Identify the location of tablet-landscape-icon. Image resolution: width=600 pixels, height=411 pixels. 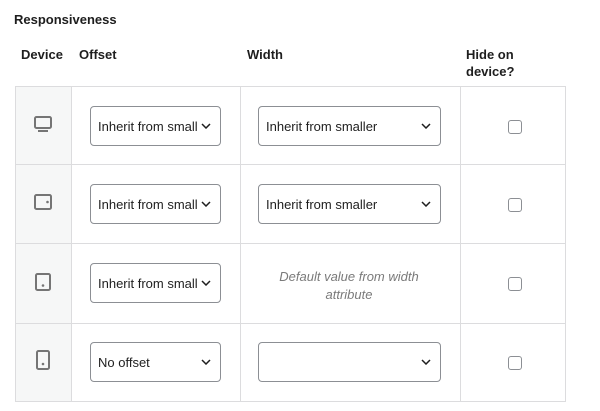
(43, 202).